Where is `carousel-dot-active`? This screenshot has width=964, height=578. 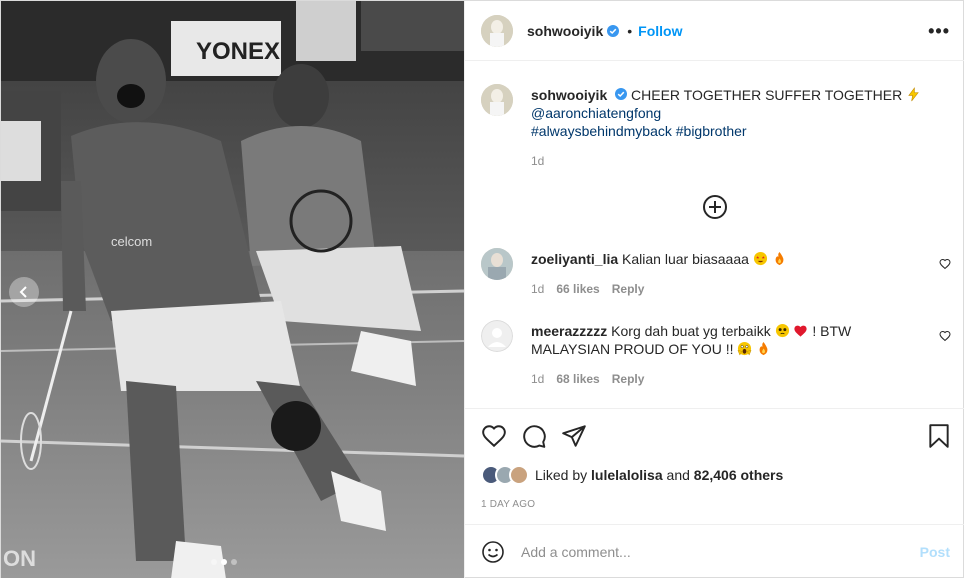 carousel-dot-active is located at coordinates (224, 562).